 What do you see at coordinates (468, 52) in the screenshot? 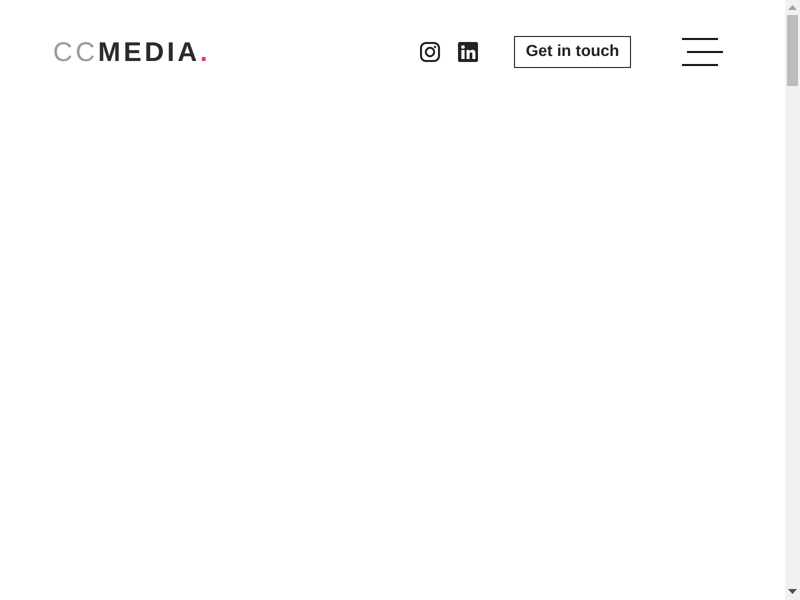
I see `linkedin-icon` at bounding box center [468, 52].